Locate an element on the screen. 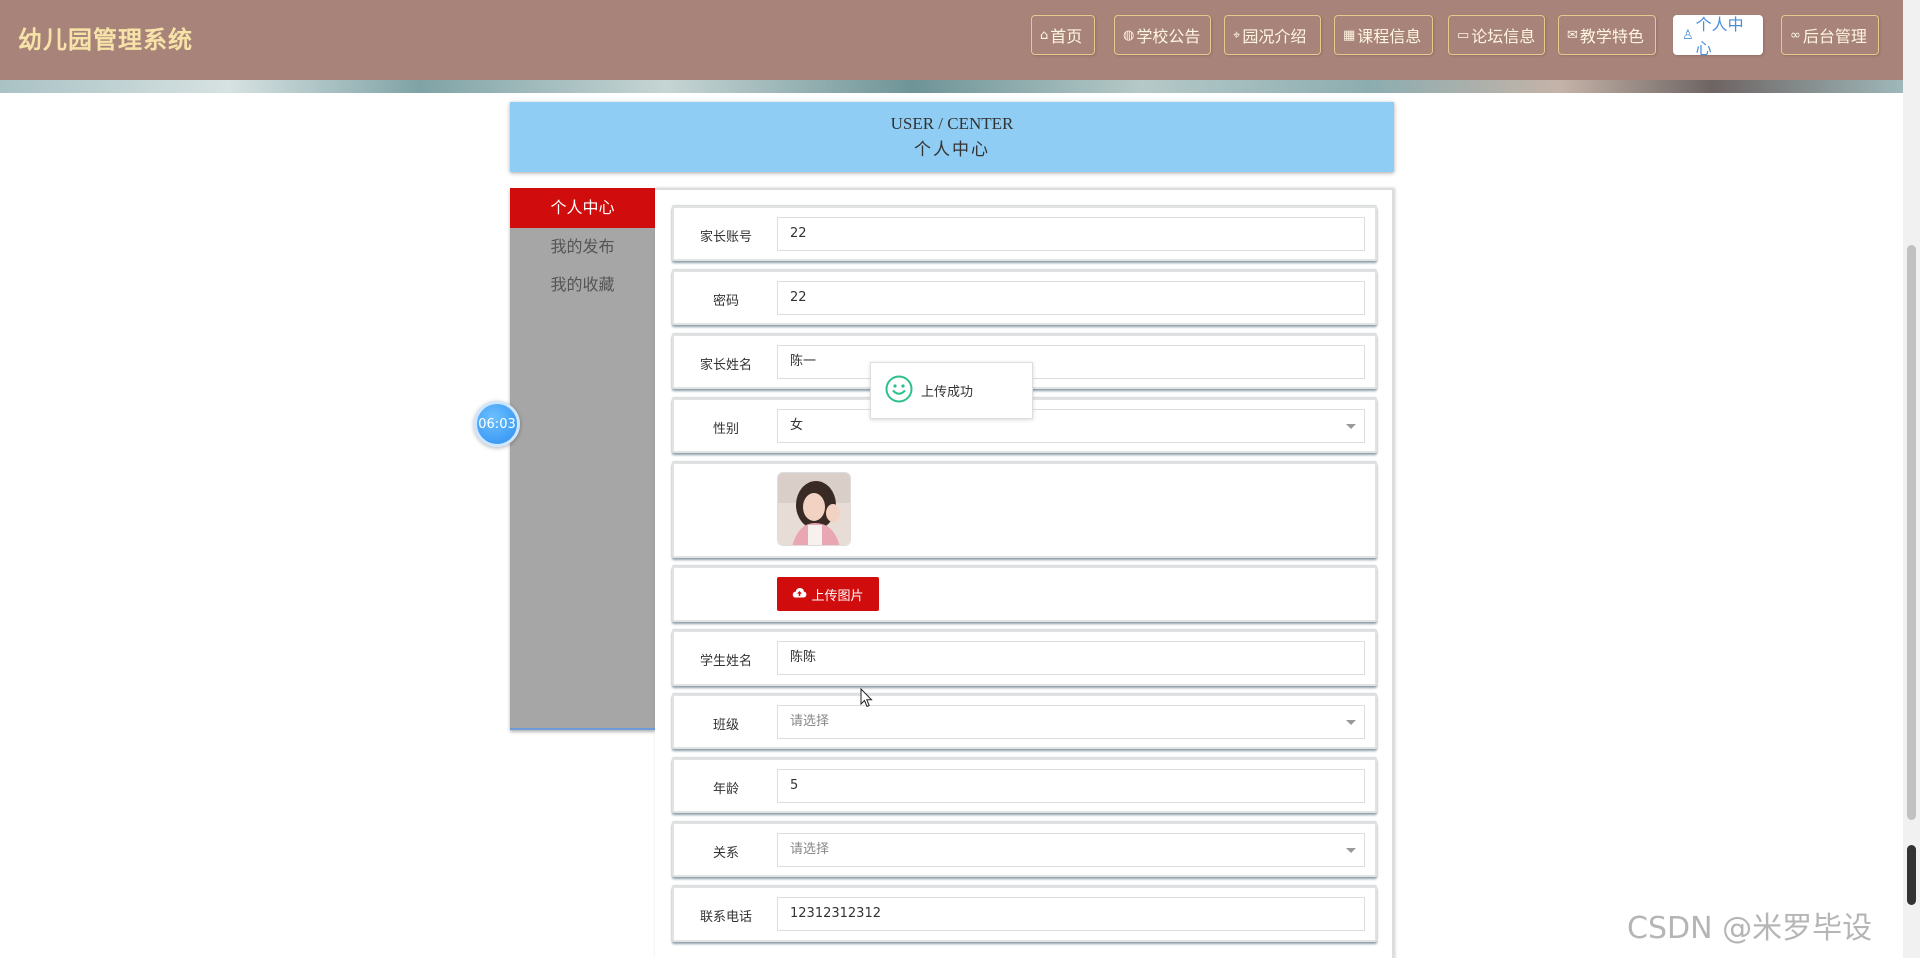  nav-label: 园况介绍 is located at coordinates (1274, 36).